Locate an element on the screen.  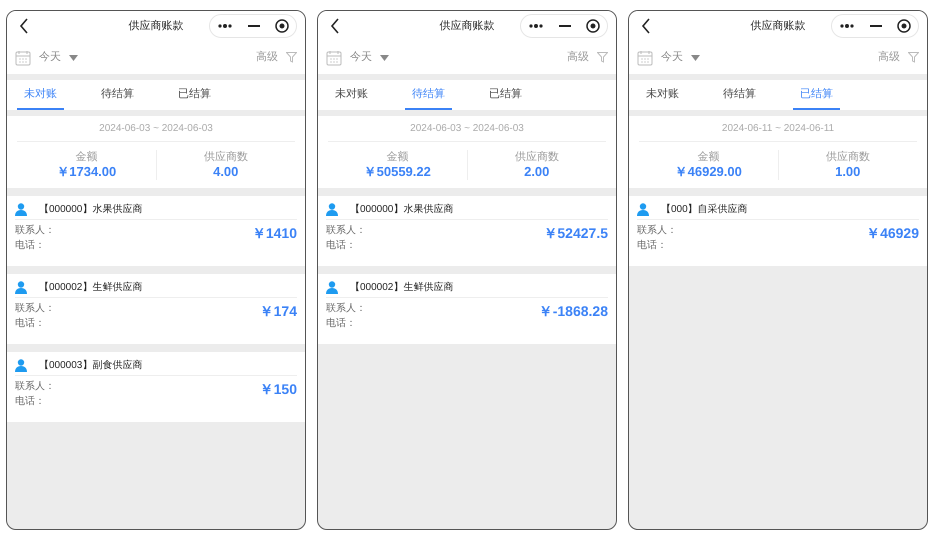
supplier-amount: ￥1410 is located at coordinates (274, 233).